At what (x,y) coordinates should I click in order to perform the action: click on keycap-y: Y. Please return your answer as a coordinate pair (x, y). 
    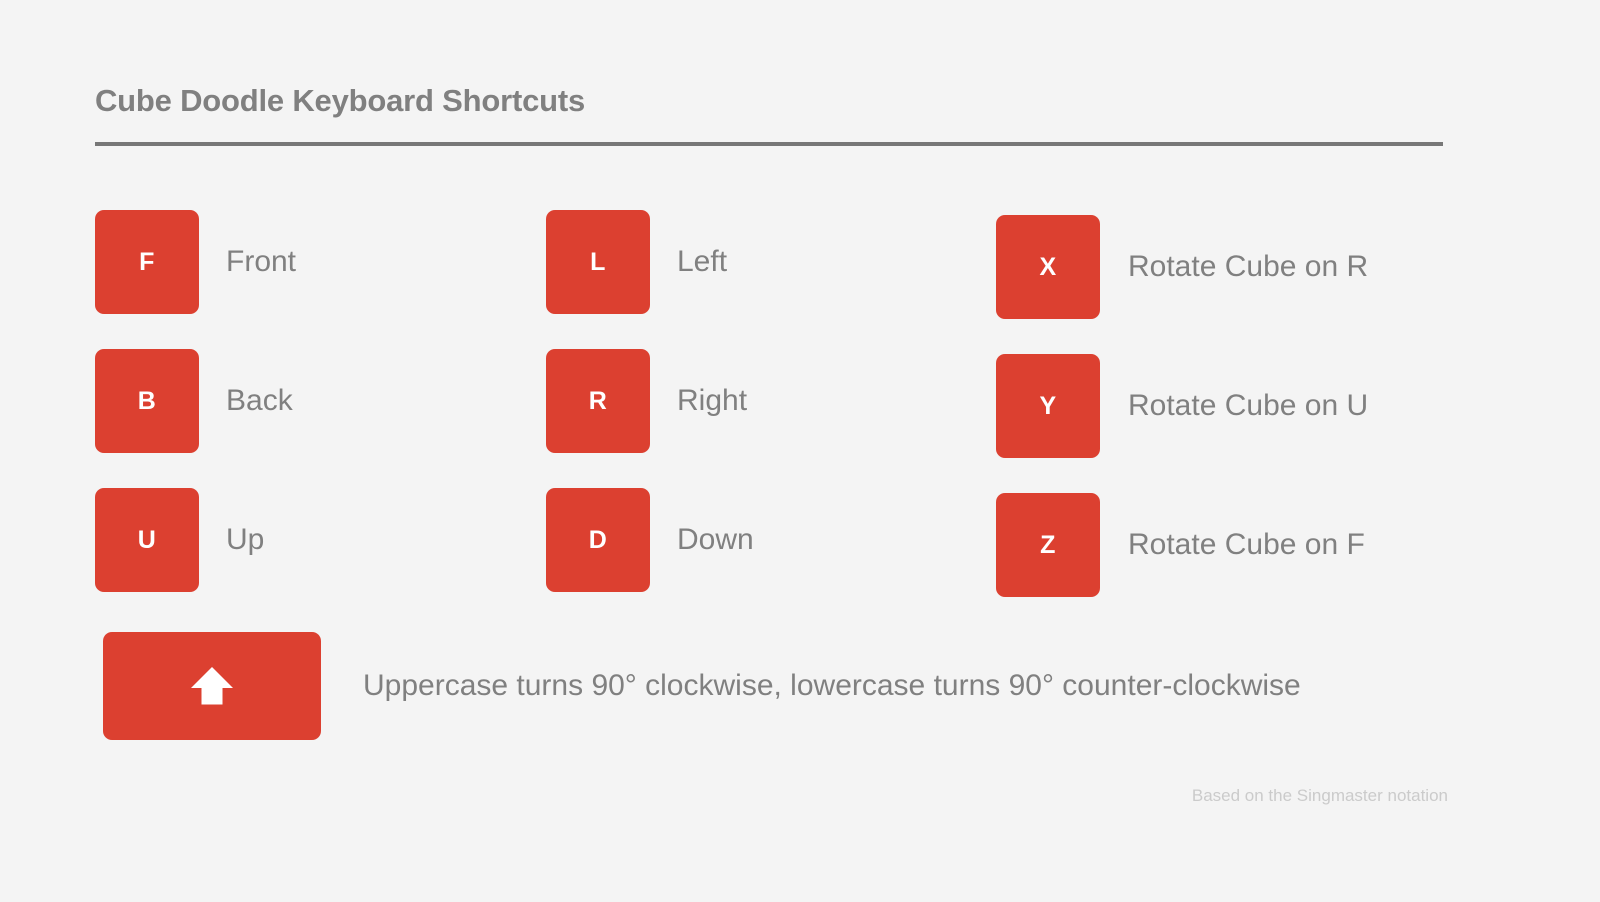
    Looking at the image, I should click on (1048, 406).